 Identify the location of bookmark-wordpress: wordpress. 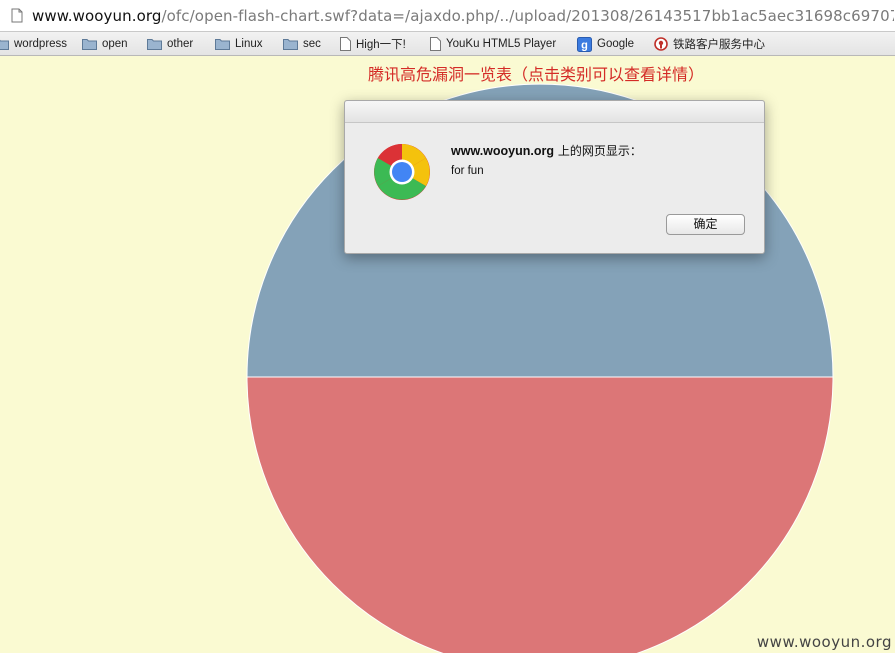
(34, 43).